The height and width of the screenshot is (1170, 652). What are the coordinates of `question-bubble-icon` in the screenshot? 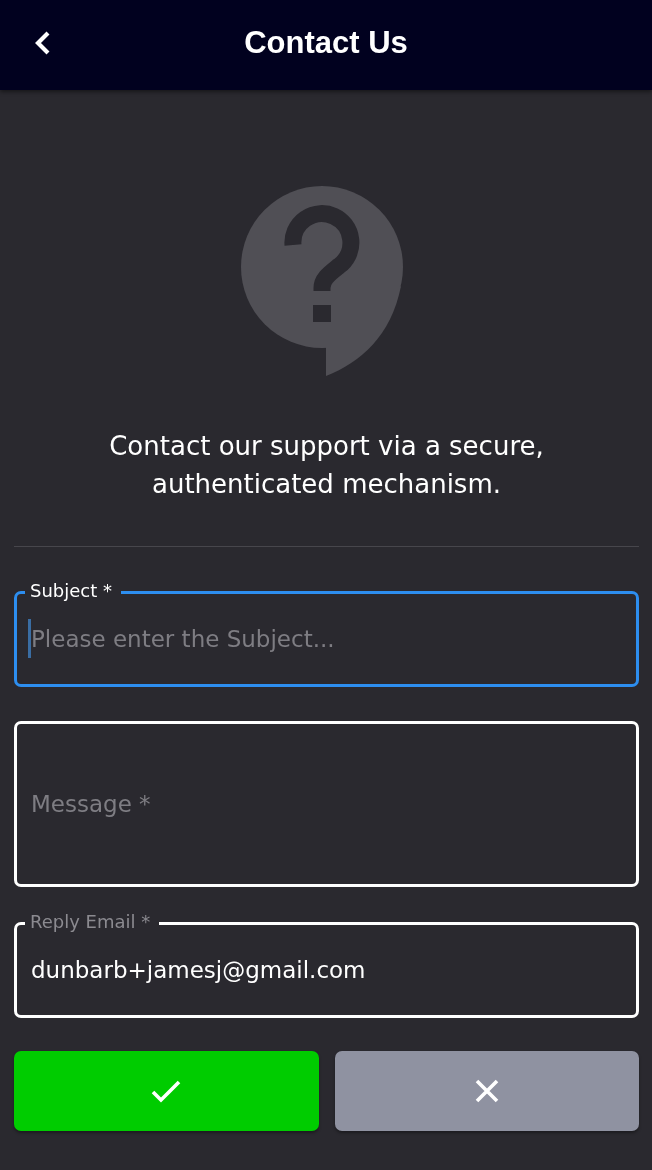 It's located at (322, 281).